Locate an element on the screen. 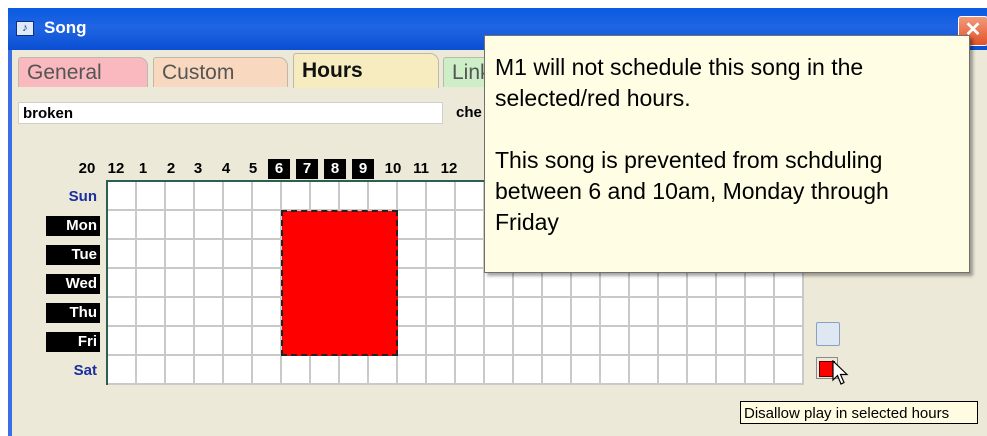 The image size is (987, 436). hour-label: 4 is located at coordinates (226, 169).